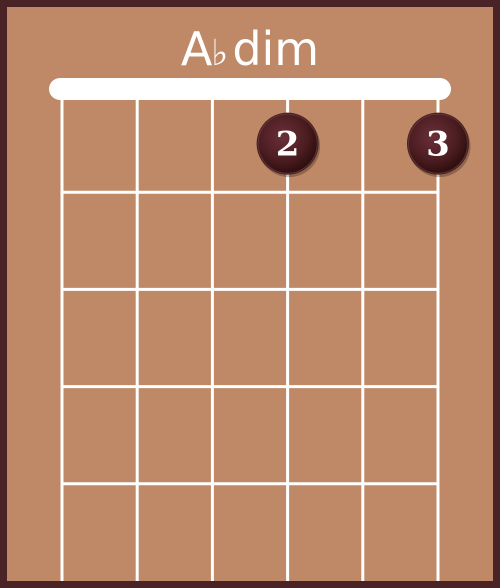 This screenshot has width=500, height=588. I want to click on finger-number: 2, so click(288, 145).